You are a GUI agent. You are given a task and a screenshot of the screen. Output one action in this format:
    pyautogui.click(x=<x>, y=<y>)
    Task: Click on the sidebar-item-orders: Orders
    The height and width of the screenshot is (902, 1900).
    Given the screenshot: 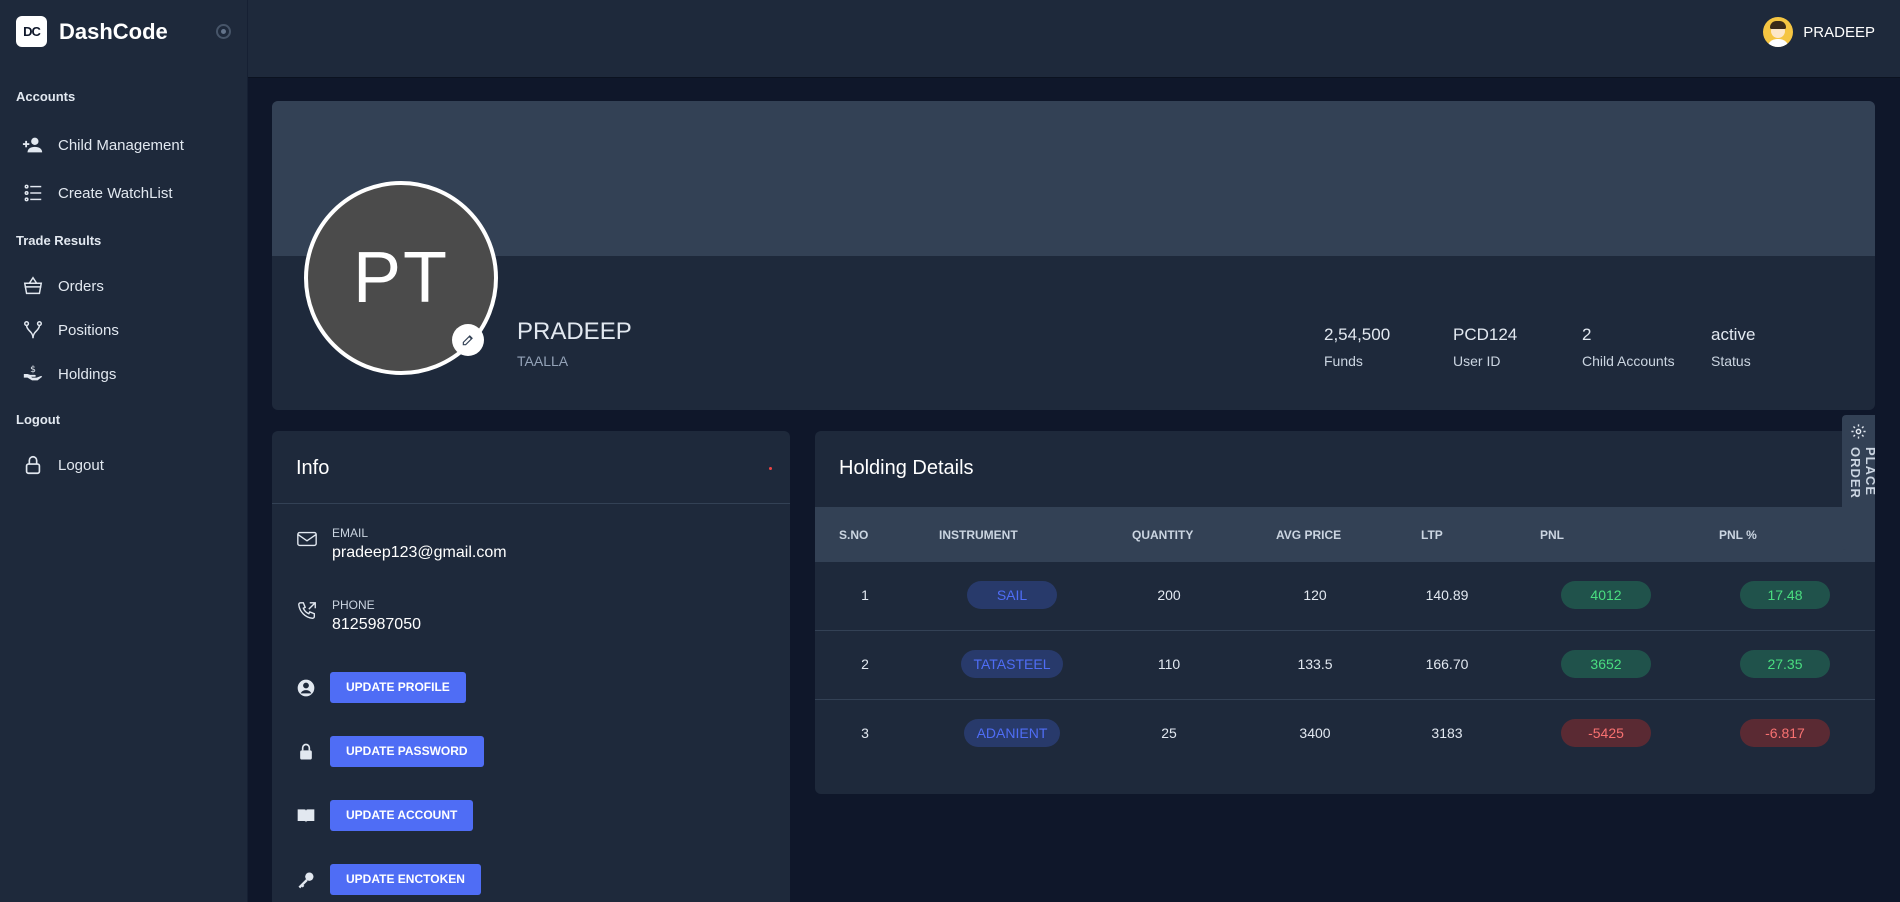 What is the action you would take?
    pyautogui.click(x=63, y=286)
    